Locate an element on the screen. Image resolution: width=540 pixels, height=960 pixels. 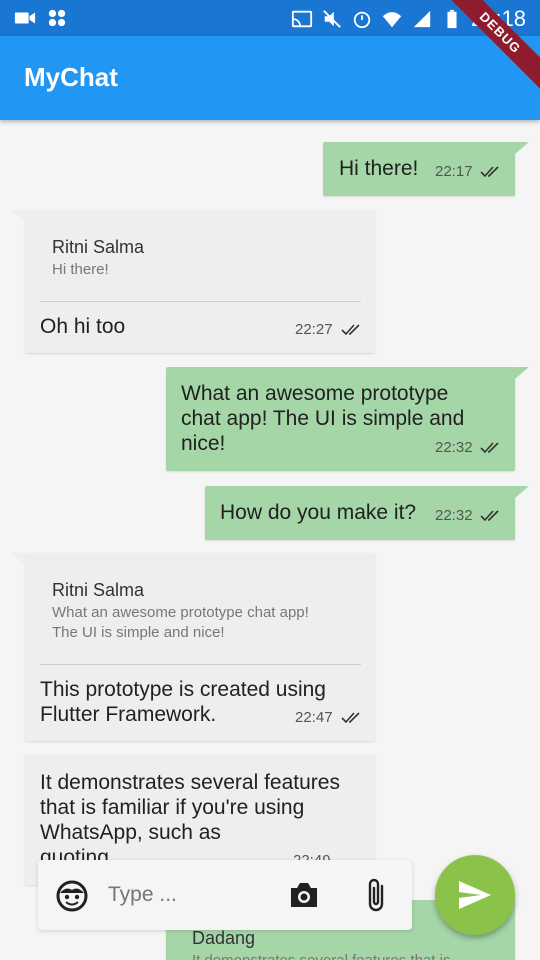
message-text-line: It demonstrates several features is located at coordinates (190, 782).